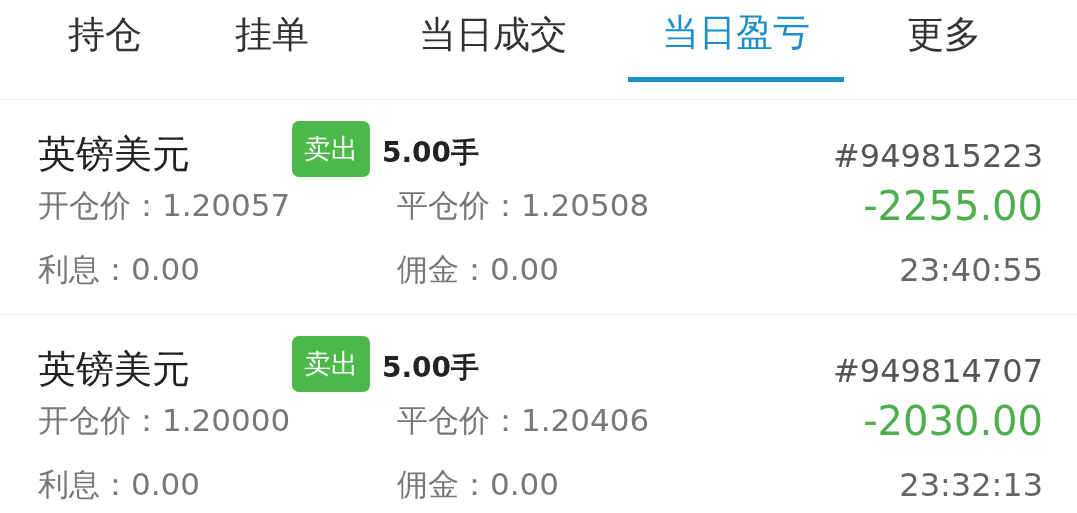 This screenshot has height=513, width=1077. Describe the element at coordinates (165, 205) in the screenshot. I see `open-price: 开仓价：1.20057` at that location.